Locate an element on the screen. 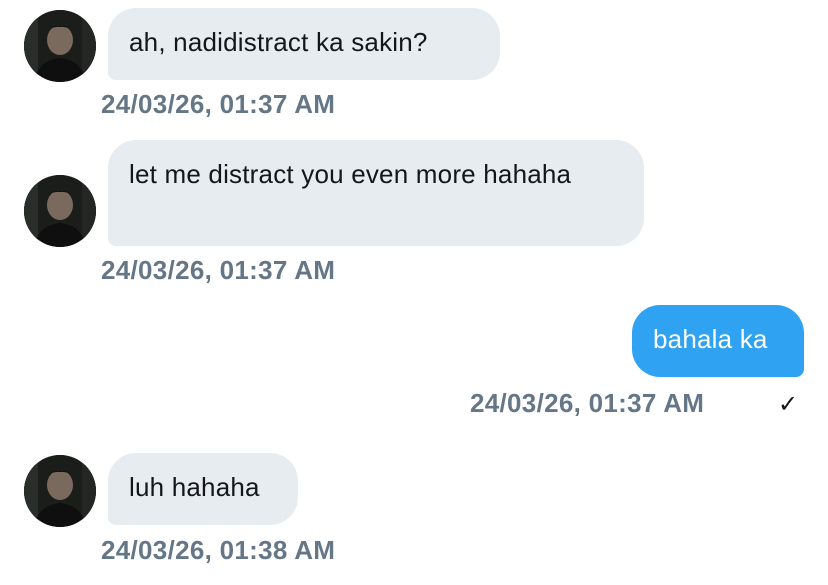 Image resolution: width=828 pixels, height=585 pixels. message-bubble-incoming: ah, nadidistract ka sakin? is located at coordinates (304, 44).